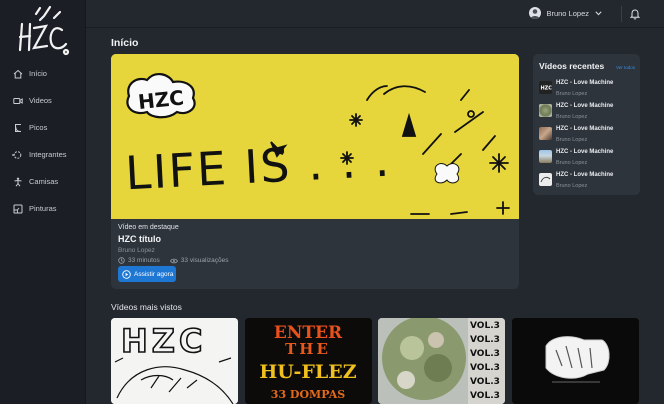  Describe the element at coordinates (307, 372) in the screenshot. I see `svg-text: HU-FLEZ` at that location.